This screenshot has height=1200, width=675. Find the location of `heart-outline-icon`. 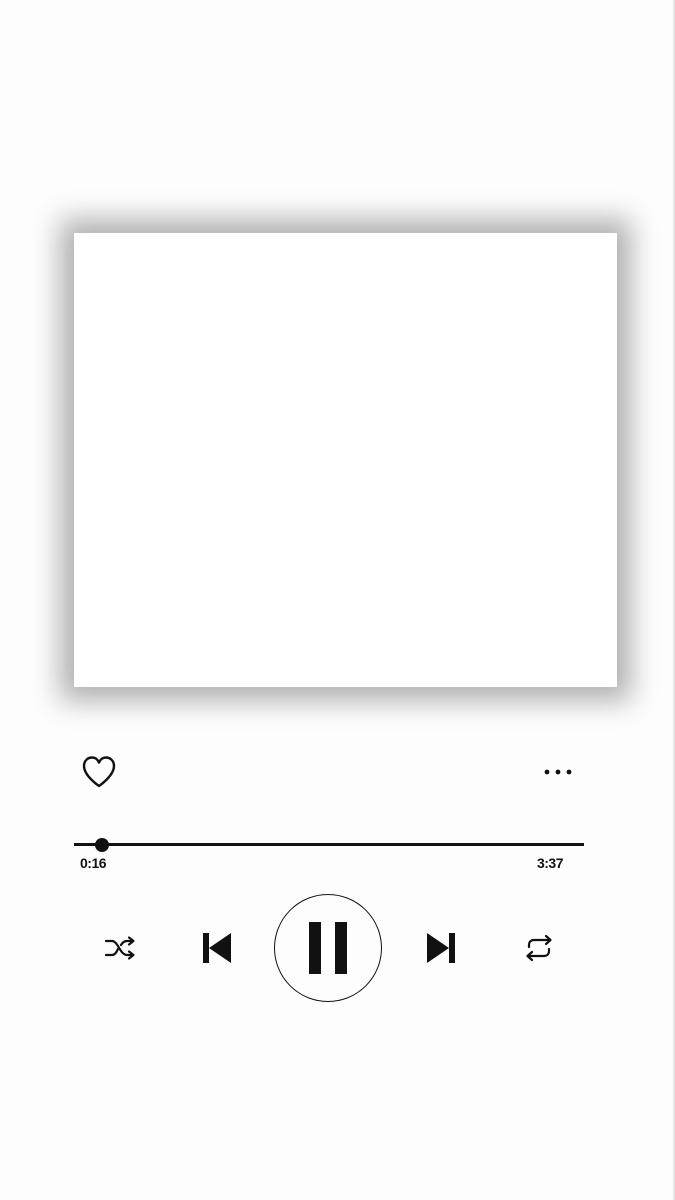

heart-outline-icon is located at coordinates (99, 772).